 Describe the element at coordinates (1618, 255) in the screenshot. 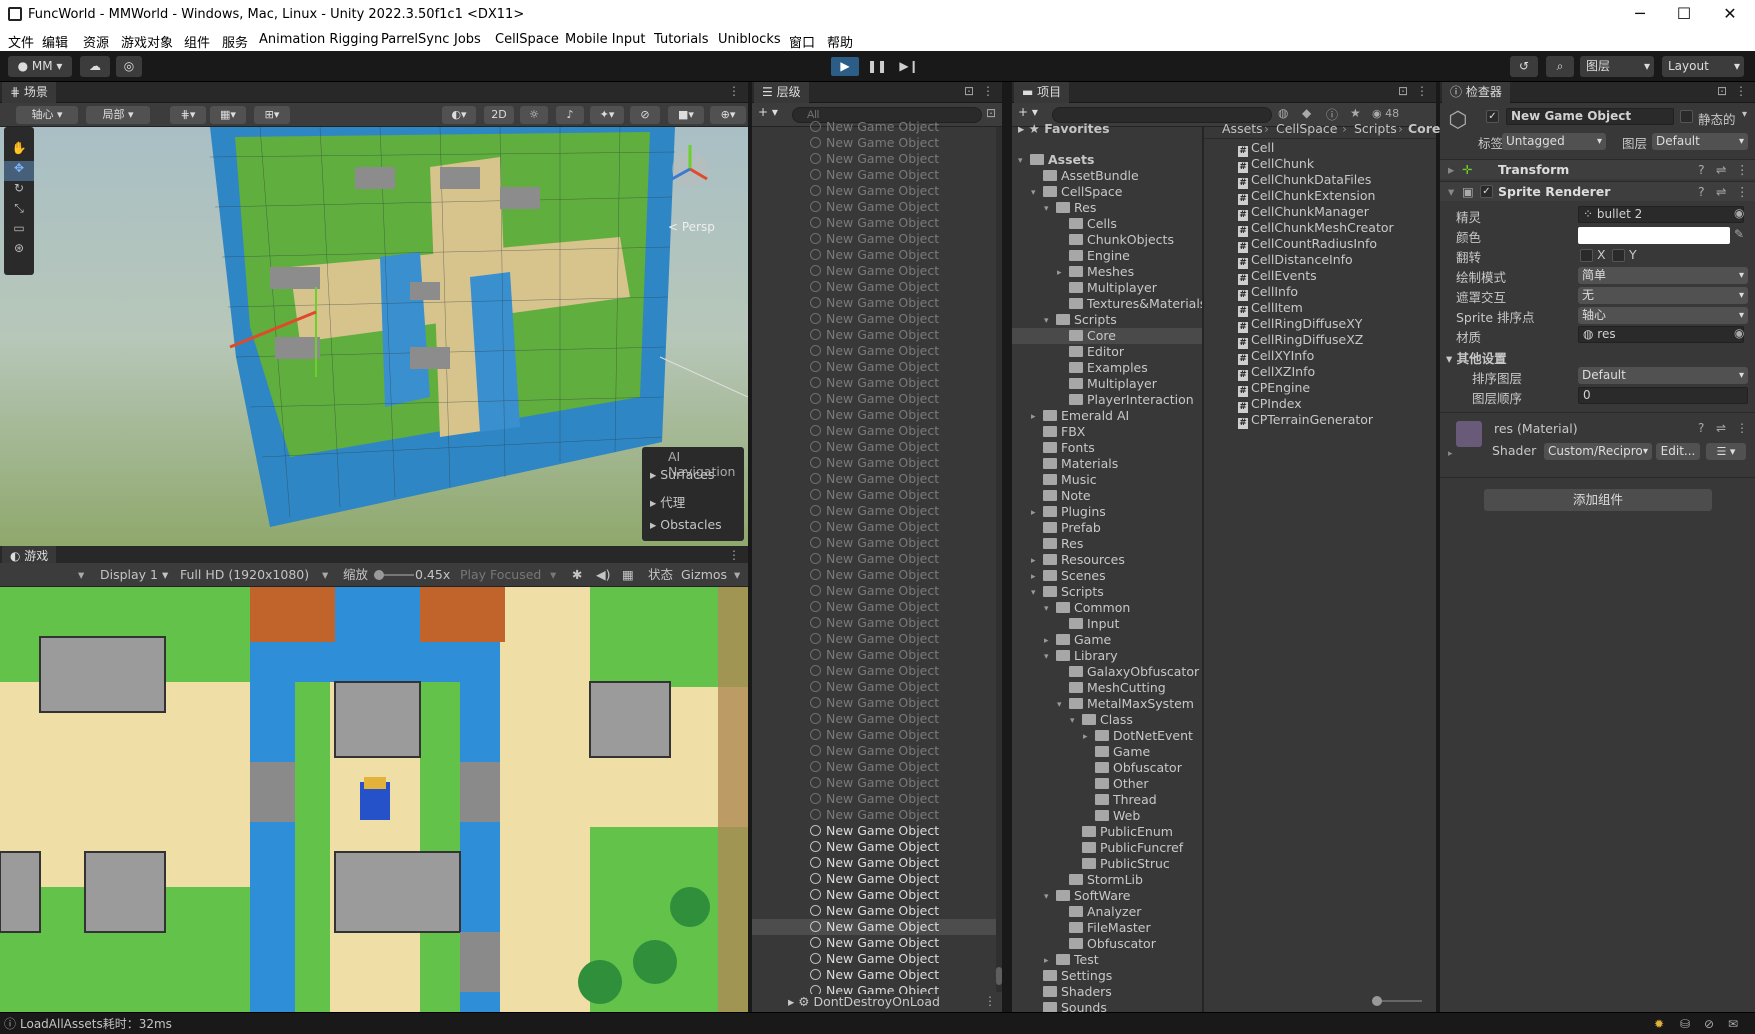

I see `flip-y-checkbox` at that location.